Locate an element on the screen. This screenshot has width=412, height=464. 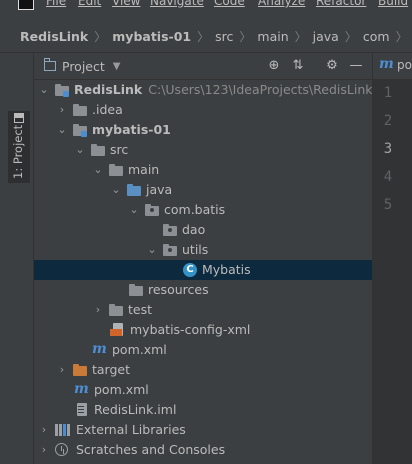
tree-item-label: RedisLink is located at coordinates (108, 89).